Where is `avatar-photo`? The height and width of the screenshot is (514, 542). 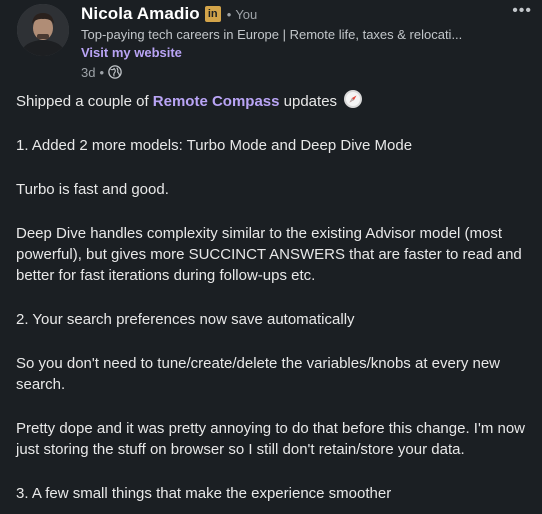 avatar-photo is located at coordinates (43, 30).